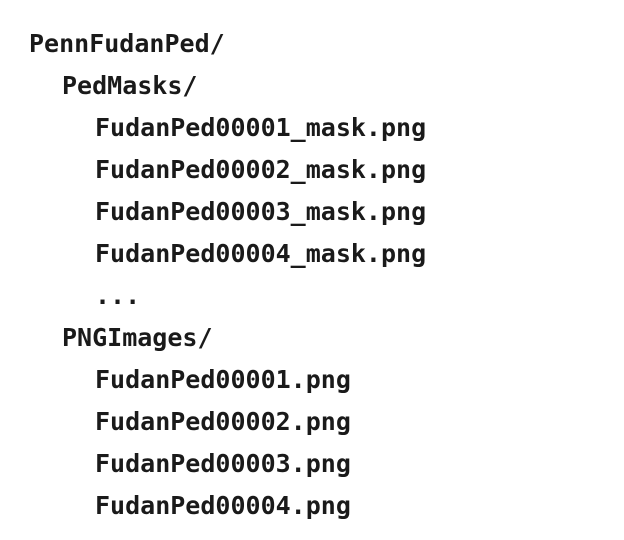 This screenshot has height=540, width=624. I want to click on mask-file: FudanPed00002_mask.png, so click(261, 169).